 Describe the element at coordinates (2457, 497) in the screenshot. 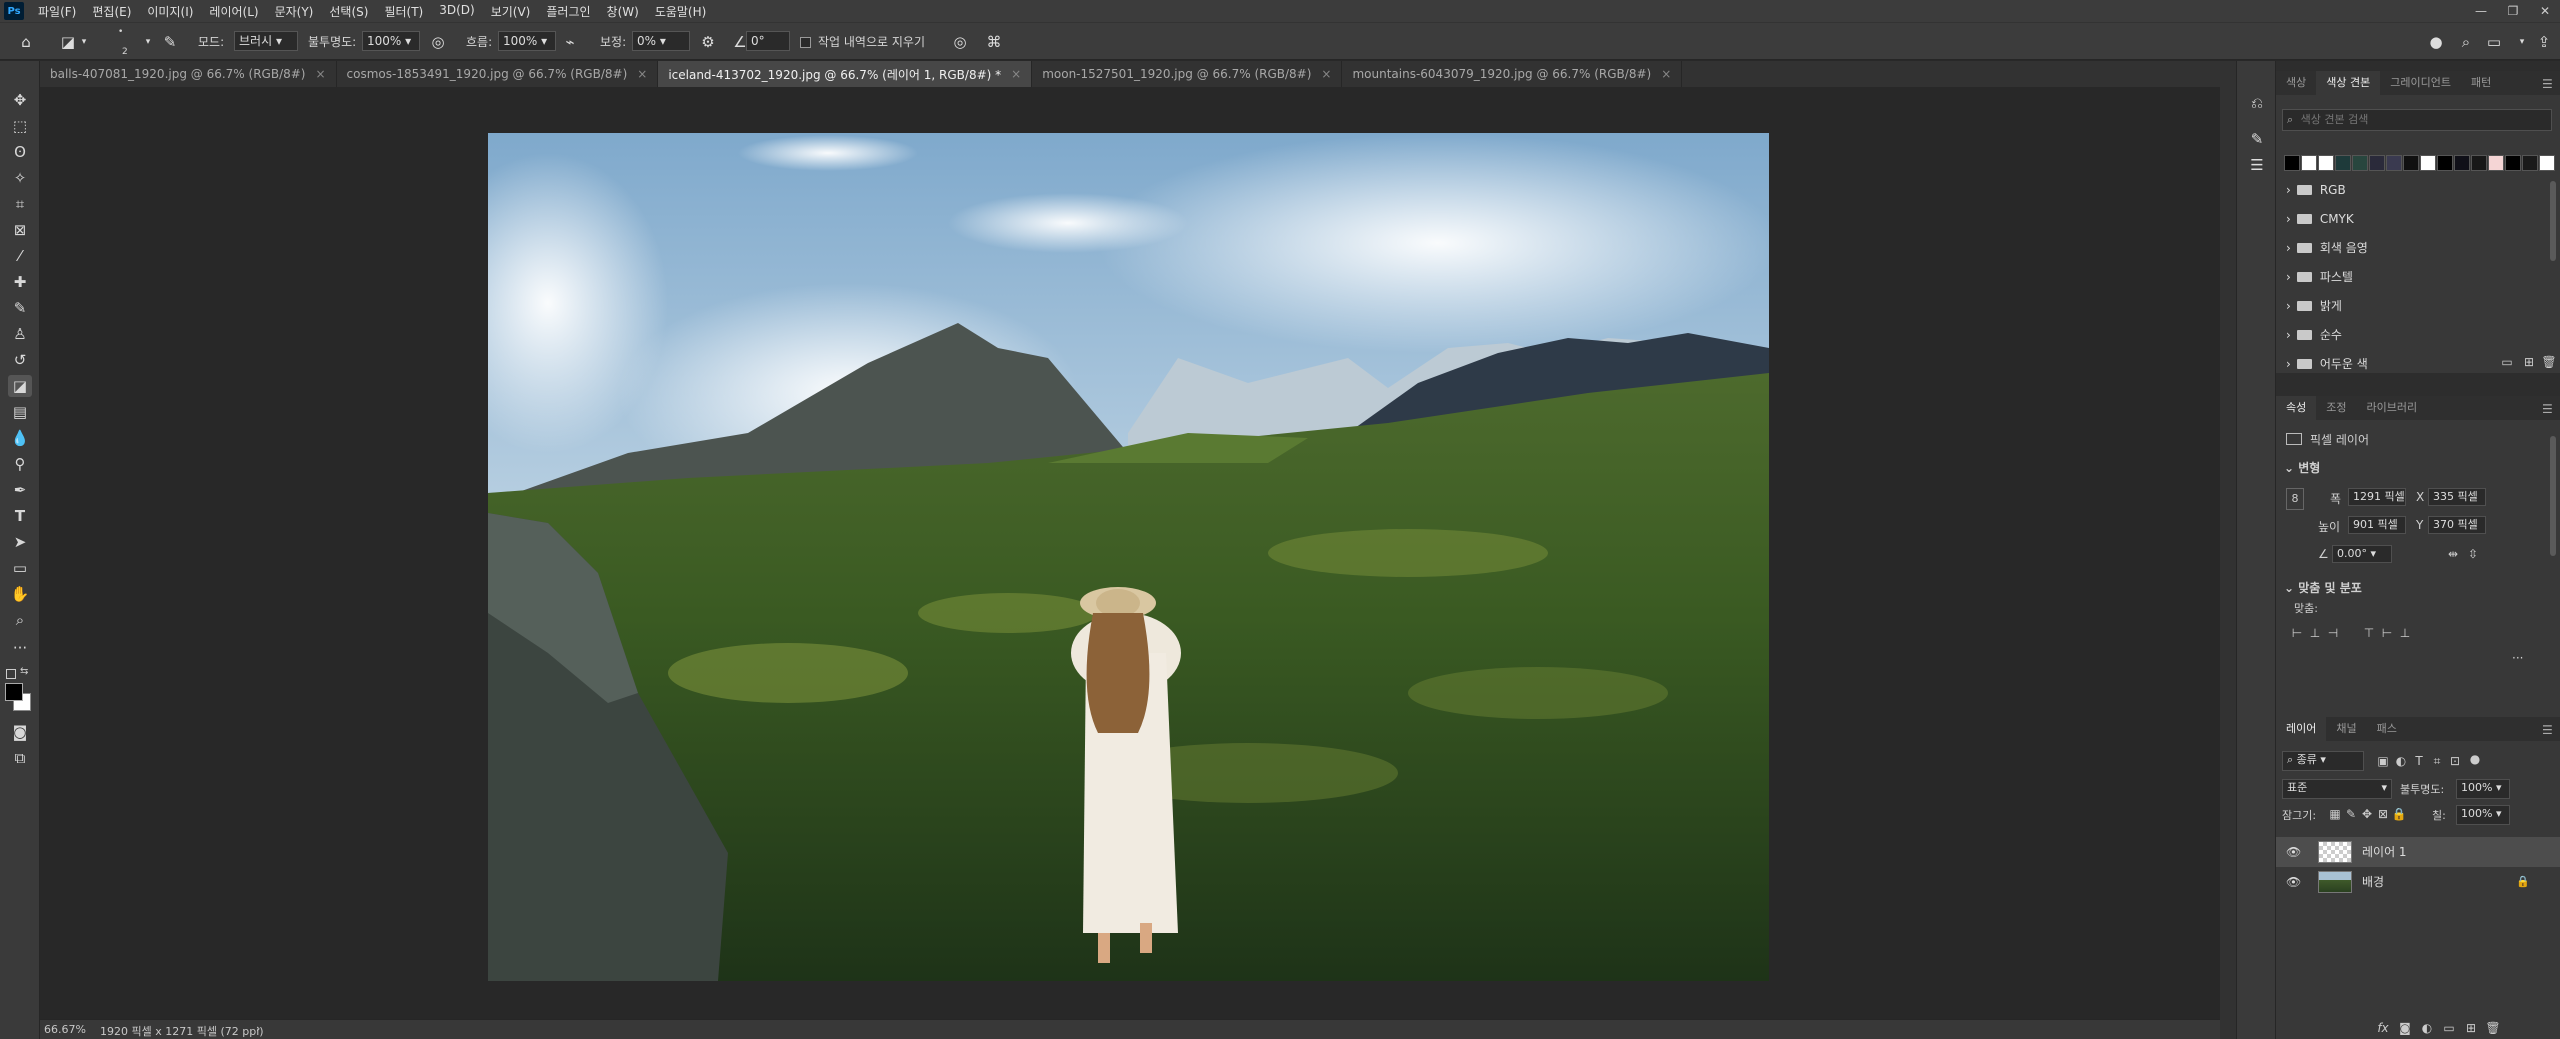

I see `x-field: 335 픽셀` at that location.